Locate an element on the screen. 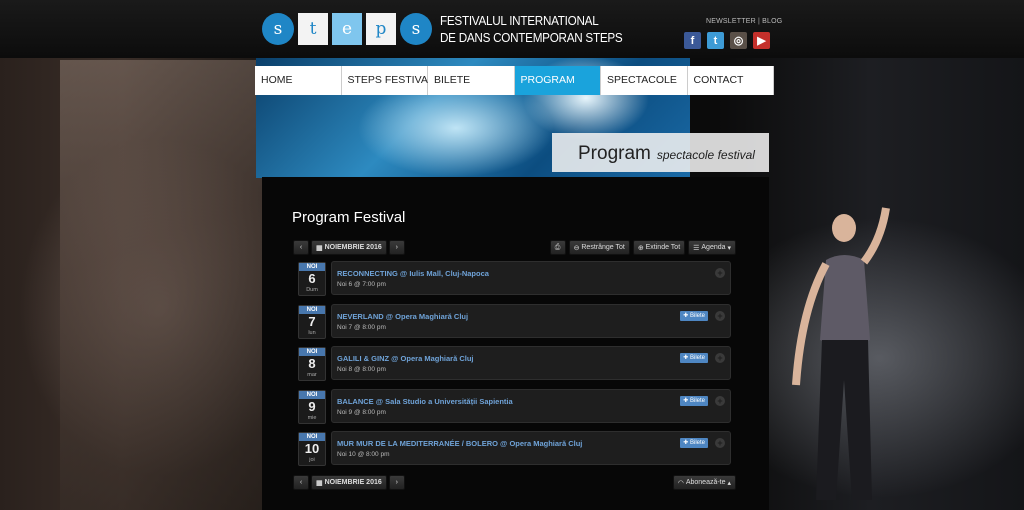  collapse-all-button: ⊖ Restrânge Tot is located at coordinates (599, 247).